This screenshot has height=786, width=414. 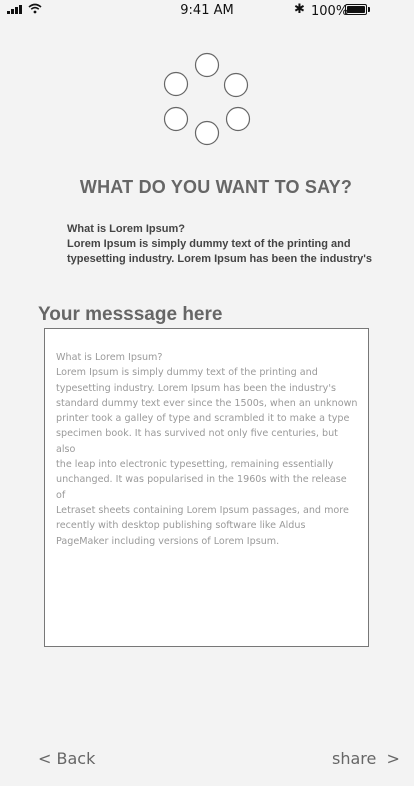 What do you see at coordinates (330, 11) in the screenshot?
I see `battery-percent: 100%` at bounding box center [330, 11].